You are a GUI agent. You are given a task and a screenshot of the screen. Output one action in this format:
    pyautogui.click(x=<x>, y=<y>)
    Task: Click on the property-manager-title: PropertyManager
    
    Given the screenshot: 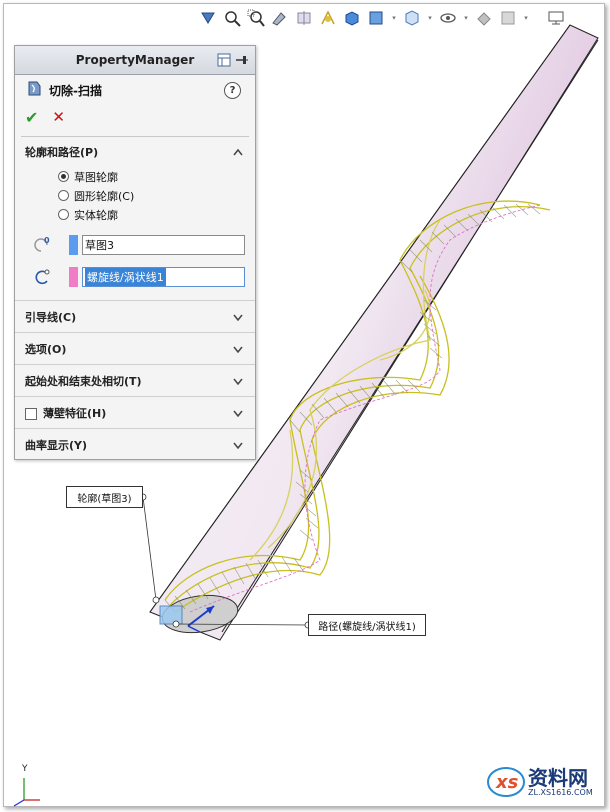 What is the action you would take?
    pyautogui.click(x=135, y=60)
    